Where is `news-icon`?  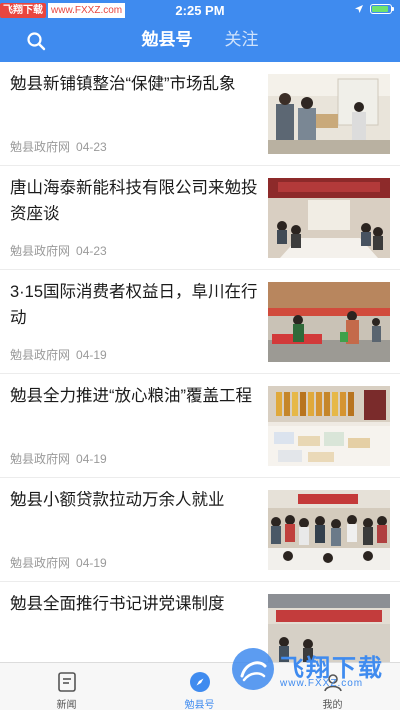
news-icon is located at coordinates (67, 682).